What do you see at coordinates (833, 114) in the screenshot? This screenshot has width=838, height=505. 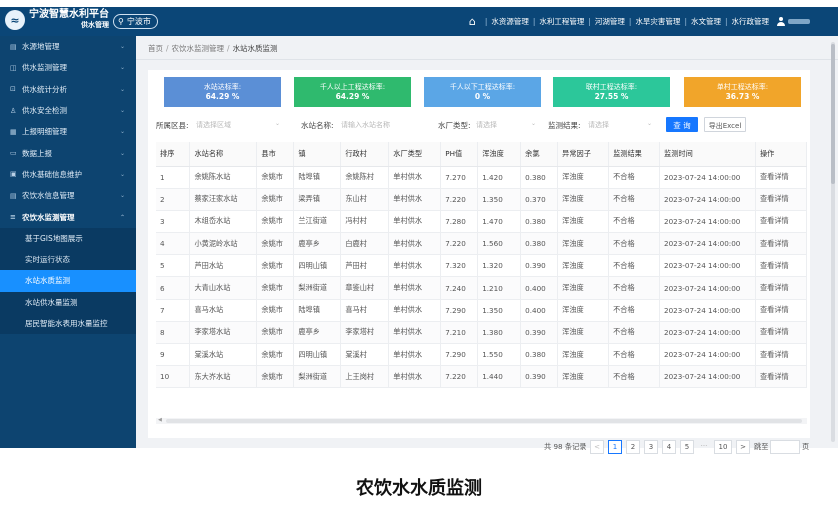 I see `vertical-scrollbar-thumb` at bounding box center [833, 114].